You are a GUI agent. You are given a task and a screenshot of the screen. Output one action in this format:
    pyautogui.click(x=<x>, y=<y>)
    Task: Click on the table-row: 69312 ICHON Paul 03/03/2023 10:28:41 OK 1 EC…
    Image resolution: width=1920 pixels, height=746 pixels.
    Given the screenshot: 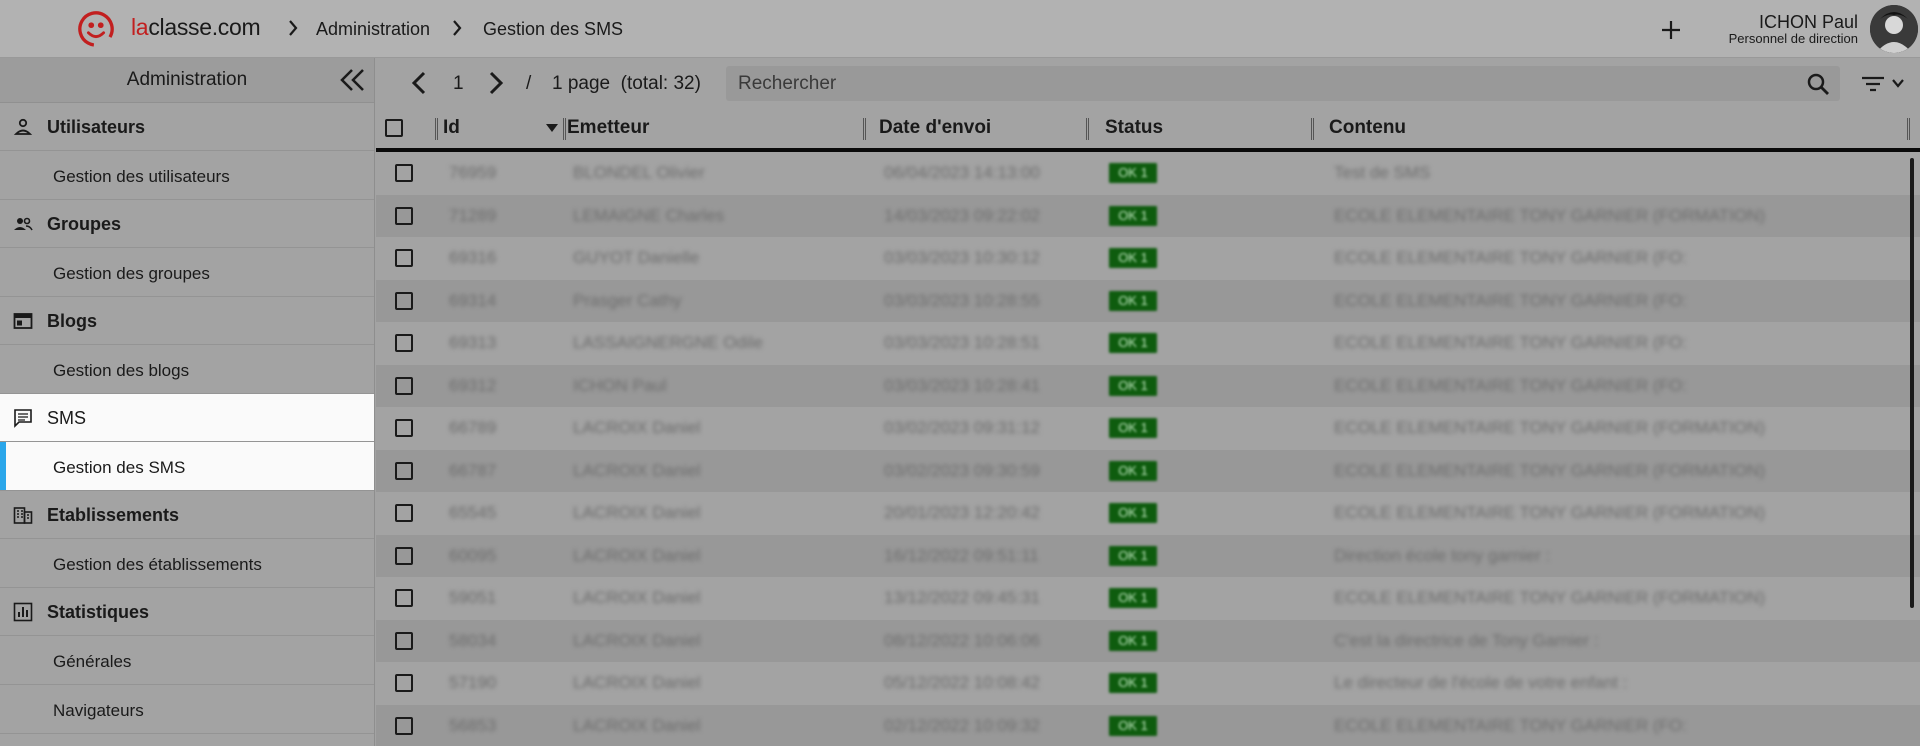 What is the action you would take?
    pyautogui.click(x=1148, y=386)
    